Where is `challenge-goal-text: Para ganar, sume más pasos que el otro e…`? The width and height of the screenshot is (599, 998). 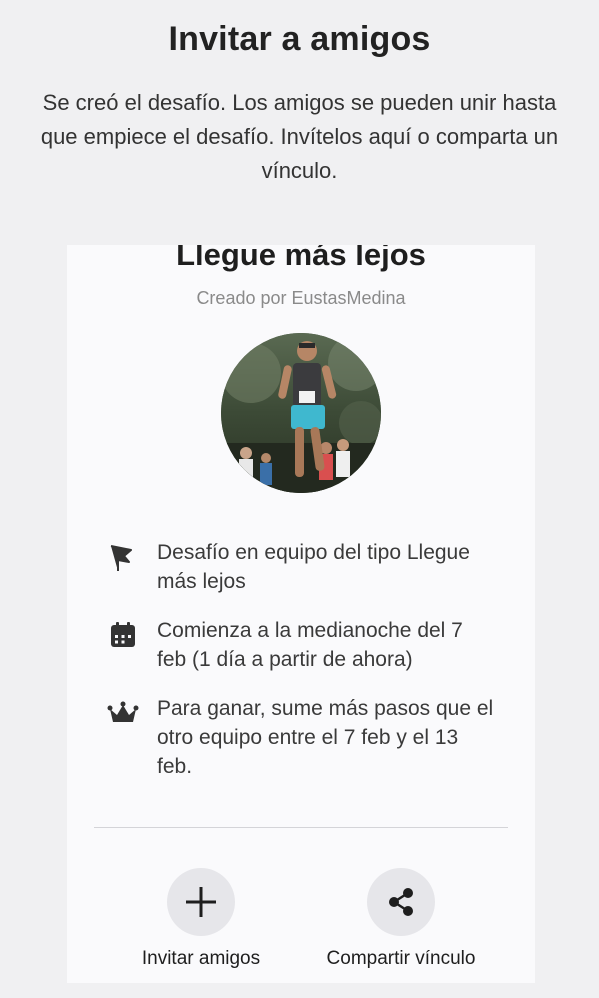
challenge-goal-text: Para ganar, sume más pasos que el otro e… is located at coordinates (325, 737).